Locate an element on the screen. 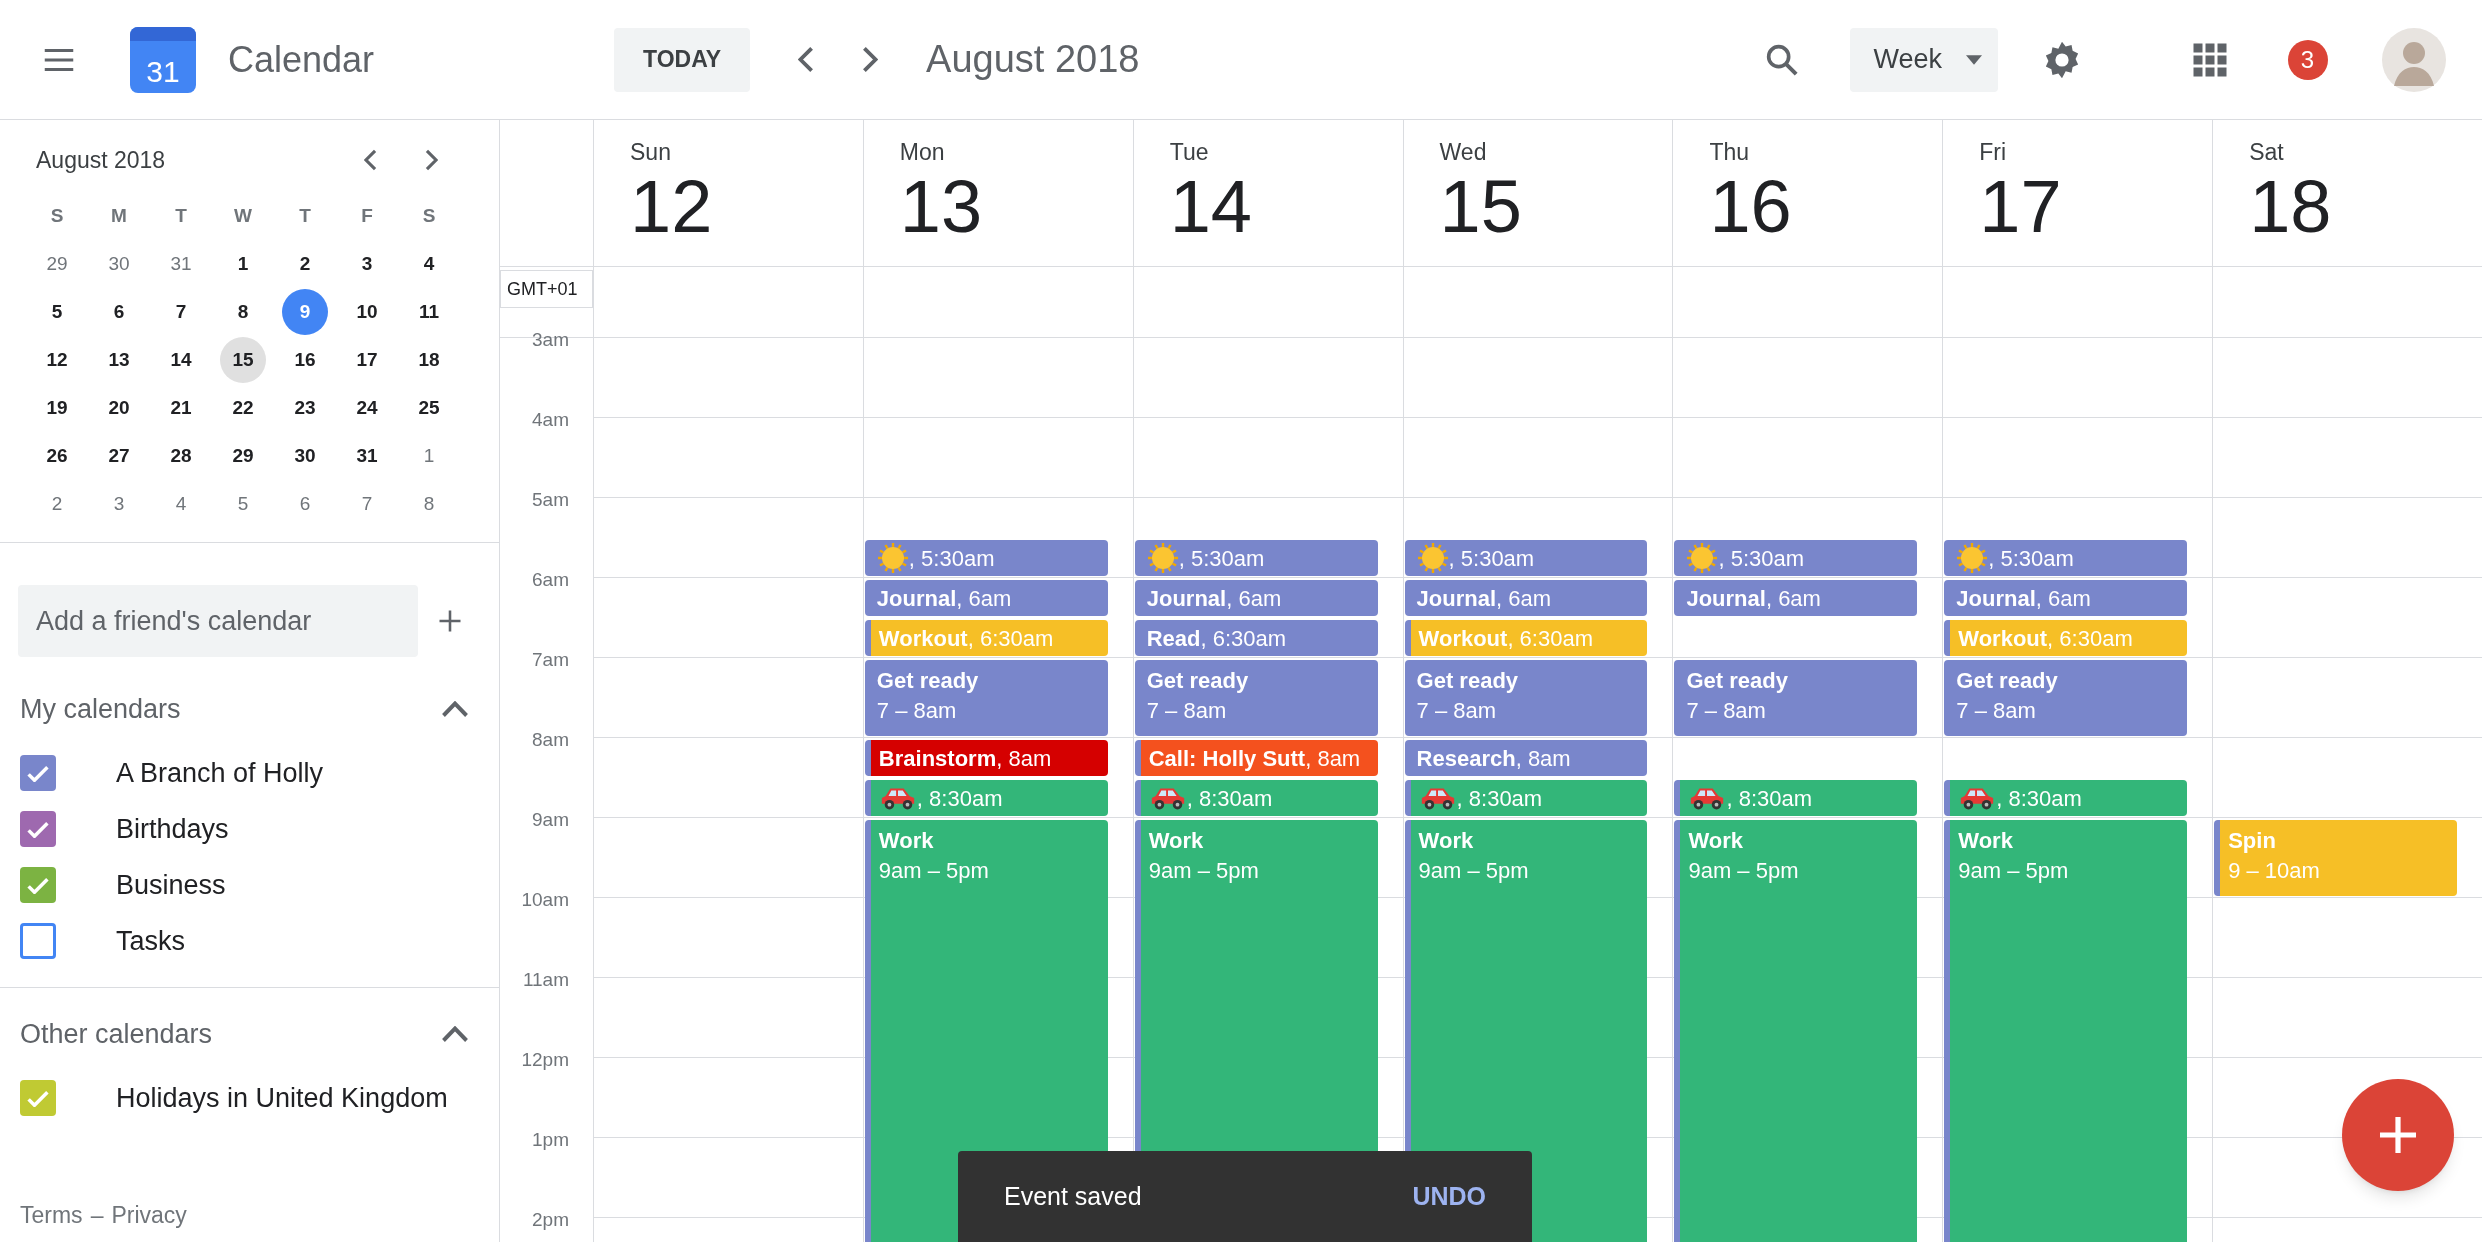  day-name: Tue is located at coordinates (1189, 152).